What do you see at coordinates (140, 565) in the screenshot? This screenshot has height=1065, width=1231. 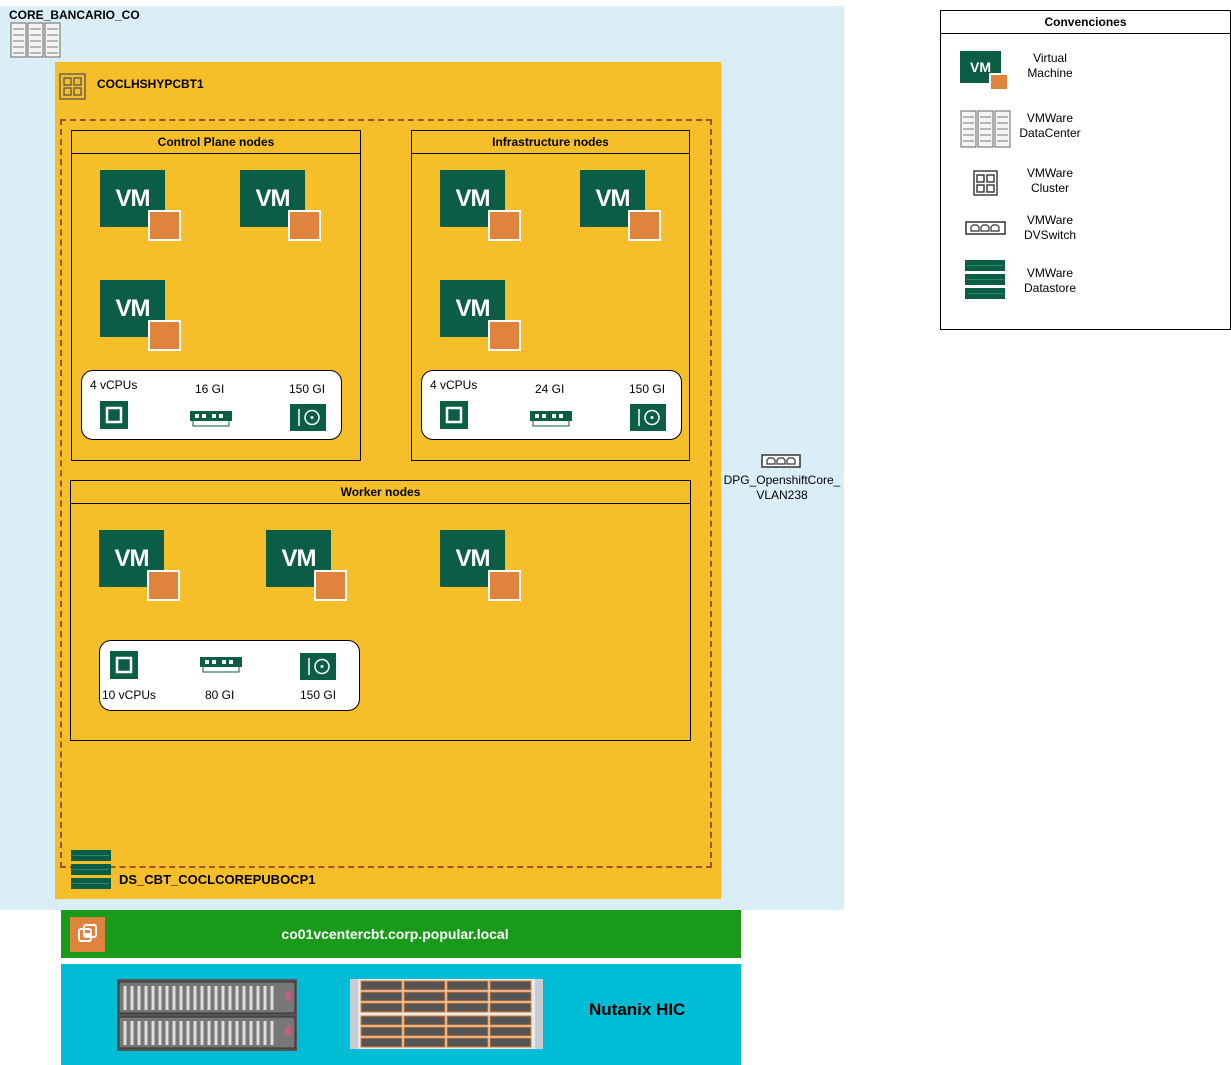 I see `worker-vm-1: VM` at bounding box center [140, 565].